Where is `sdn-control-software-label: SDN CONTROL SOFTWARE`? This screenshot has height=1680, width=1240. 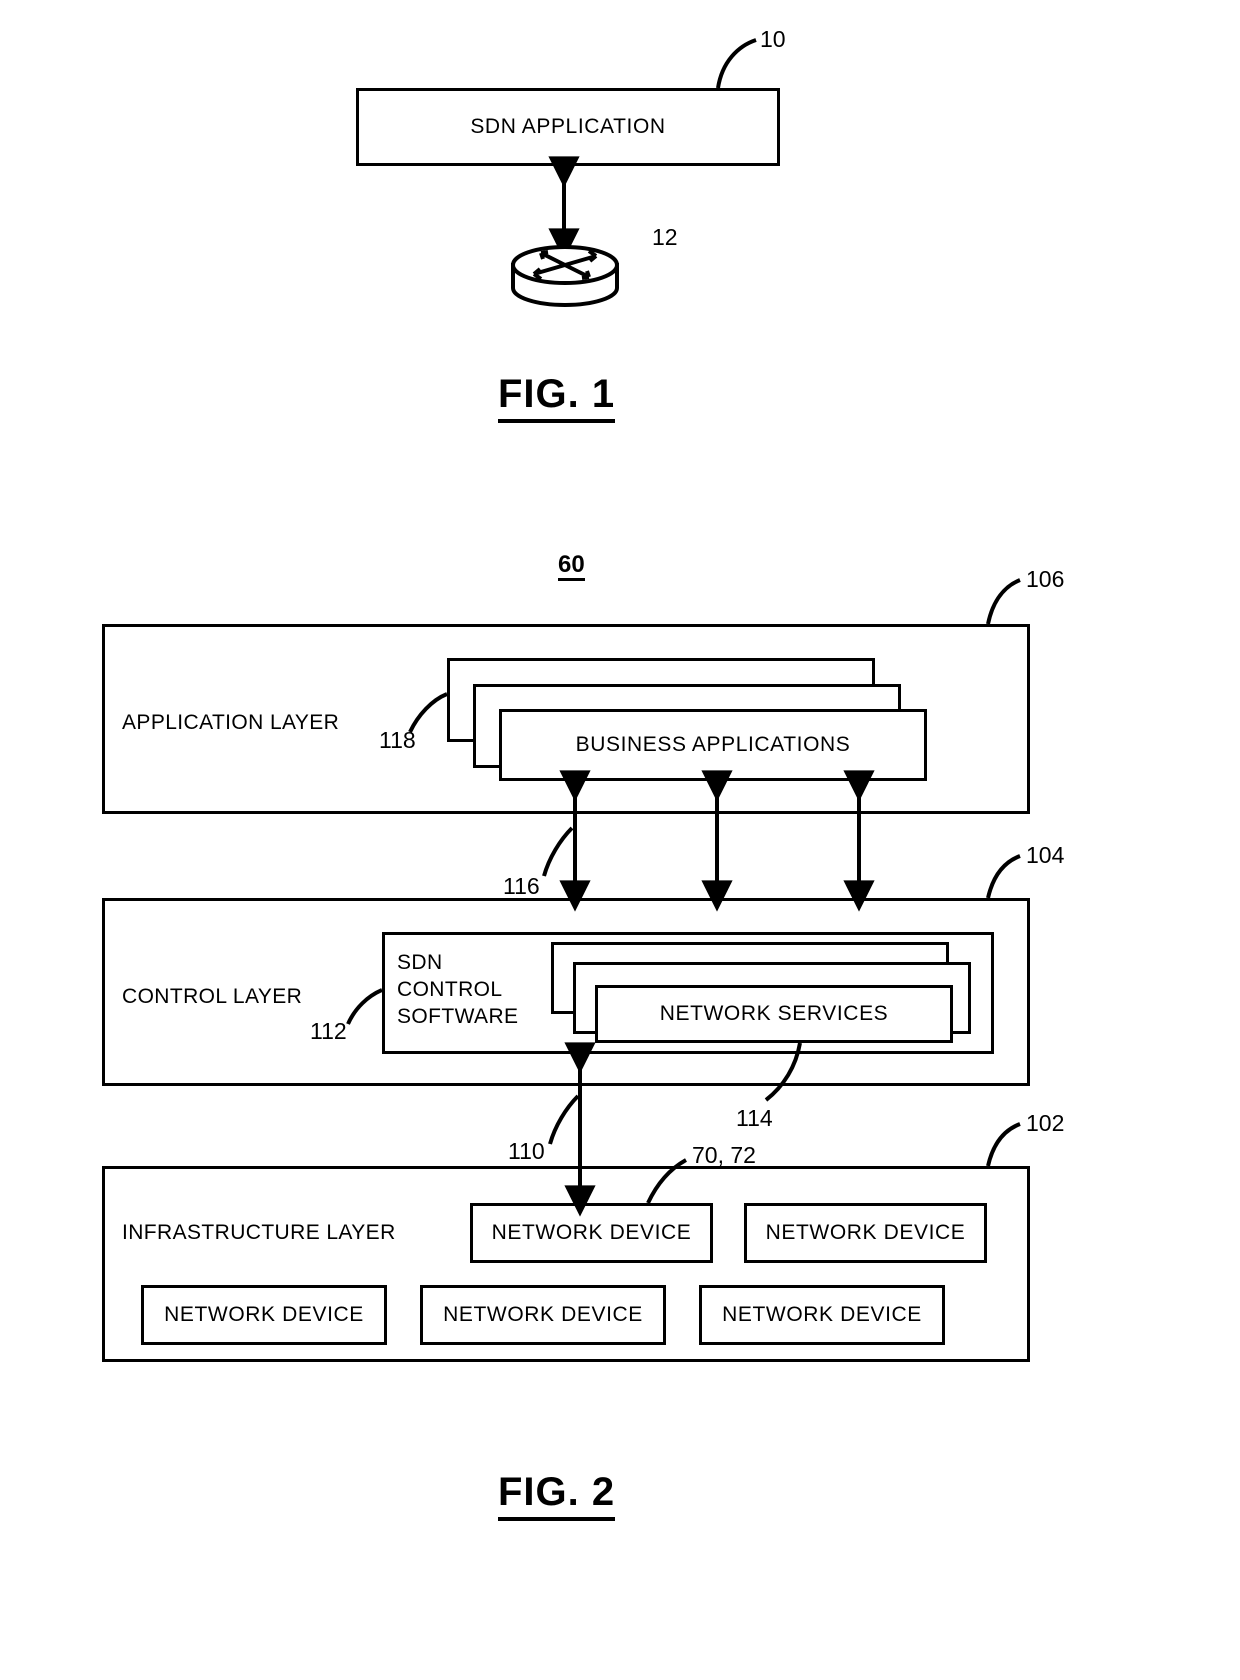
sdn-control-software-label: SDN CONTROL SOFTWARE is located at coordinates (458, 989).